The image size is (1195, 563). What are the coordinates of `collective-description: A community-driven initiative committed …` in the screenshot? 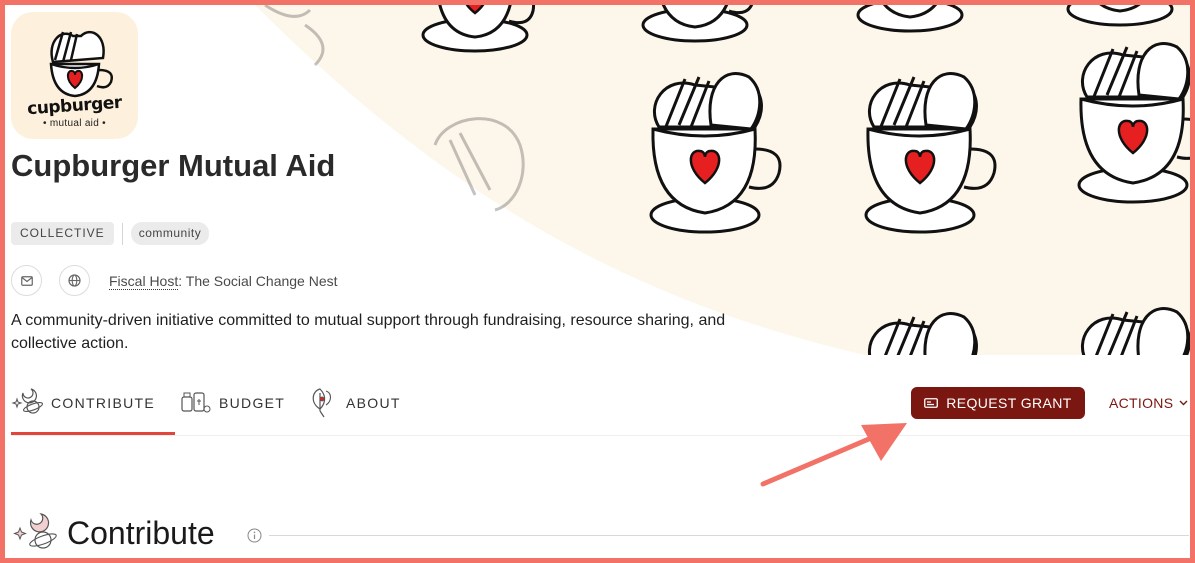 It's located at (368, 332).